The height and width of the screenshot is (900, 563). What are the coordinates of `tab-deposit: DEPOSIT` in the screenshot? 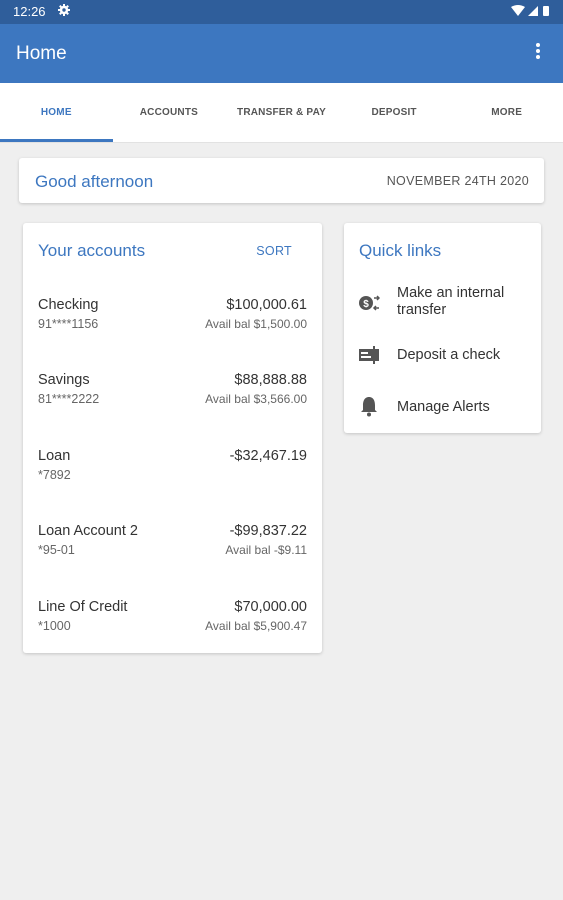 It's located at (394, 112).